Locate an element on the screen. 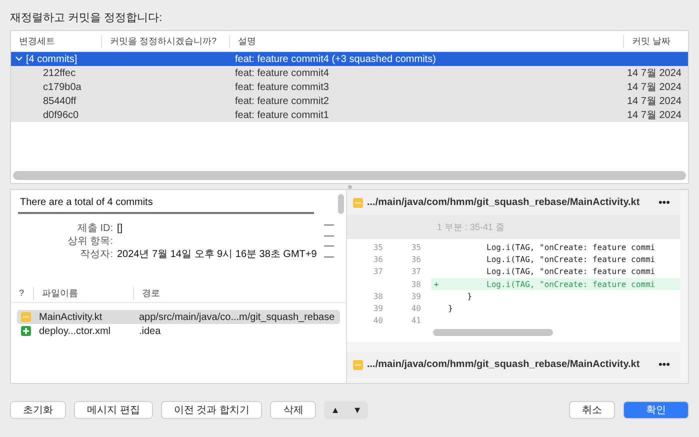 The image size is (699, 437). field-value: 2024년 7월 14일 오후 9시 16분 38초 GMT+9 is located at coordinates (217, 254).